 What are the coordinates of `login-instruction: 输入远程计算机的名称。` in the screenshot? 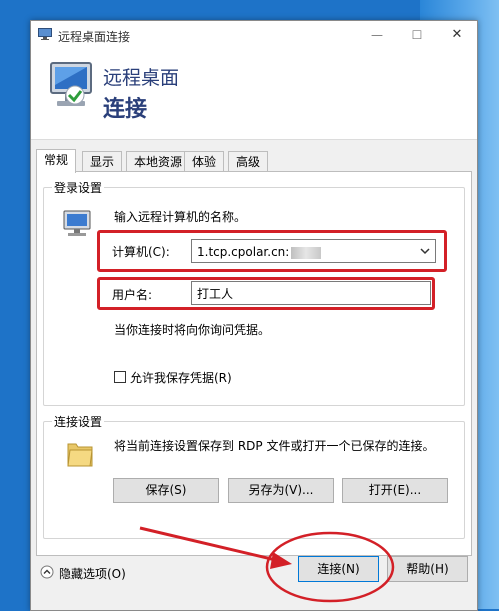 It's located at (180, 217).